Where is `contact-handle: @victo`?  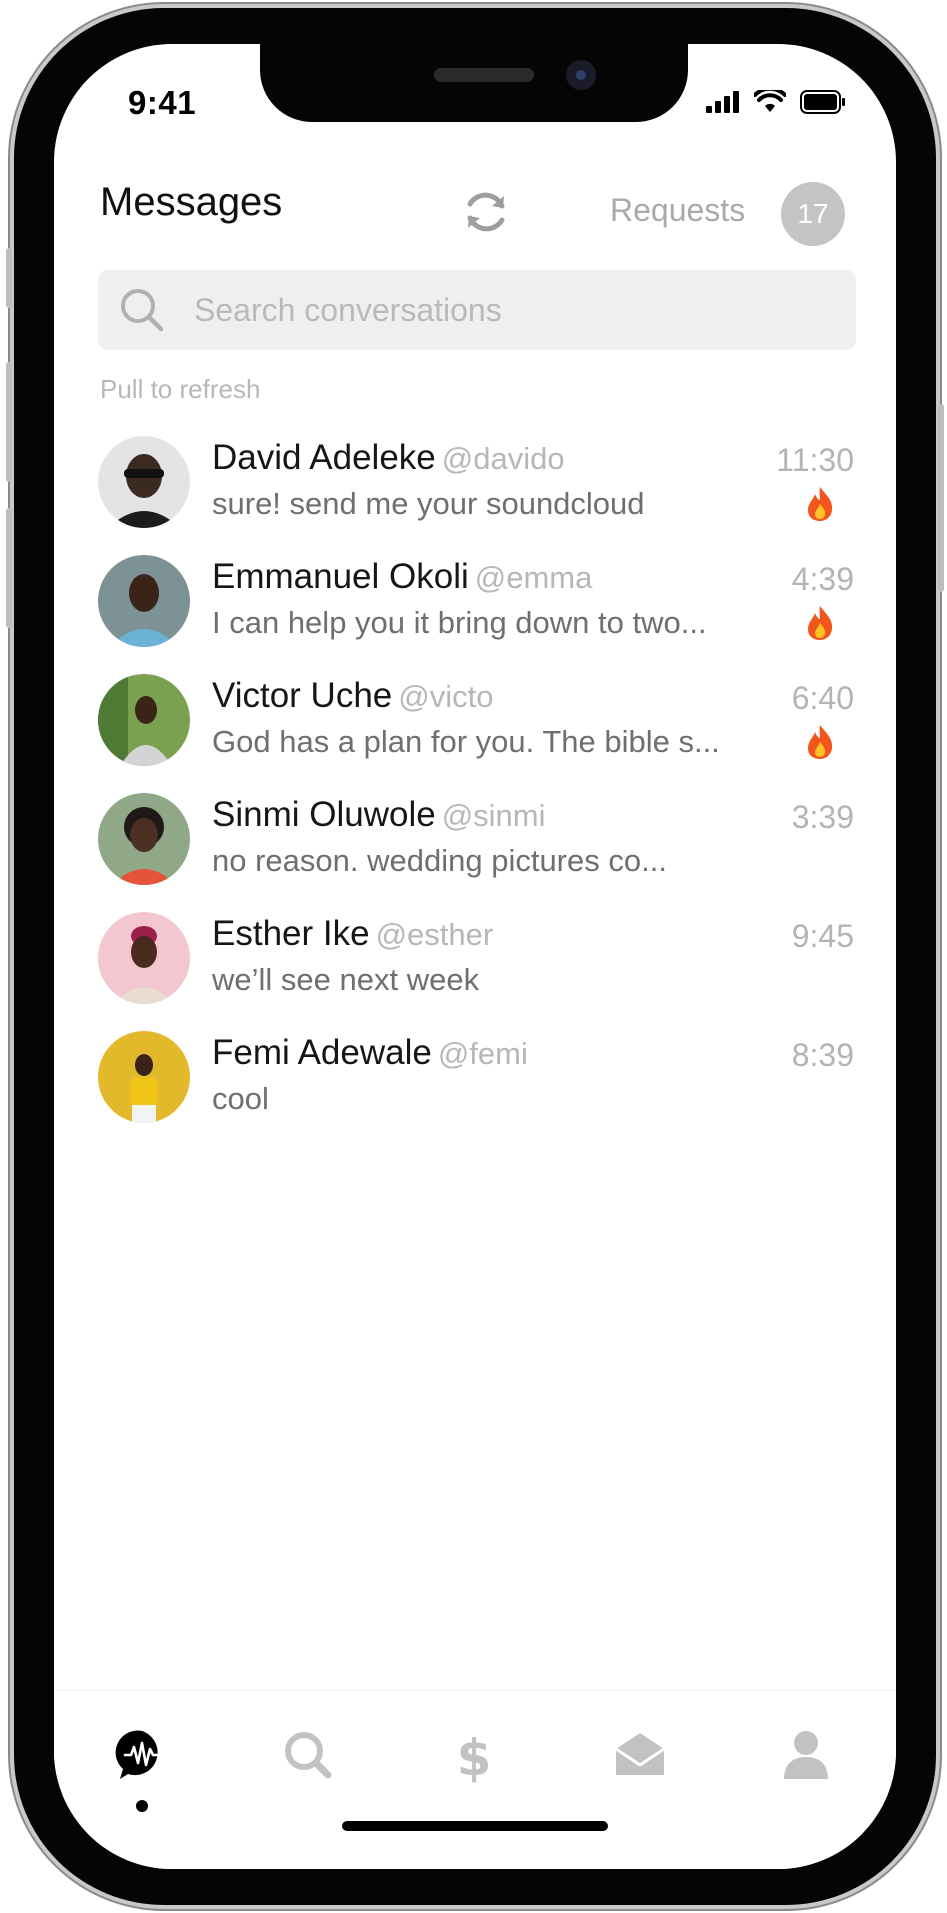
contact-handle: @victo is located at coordinates (446, 696).